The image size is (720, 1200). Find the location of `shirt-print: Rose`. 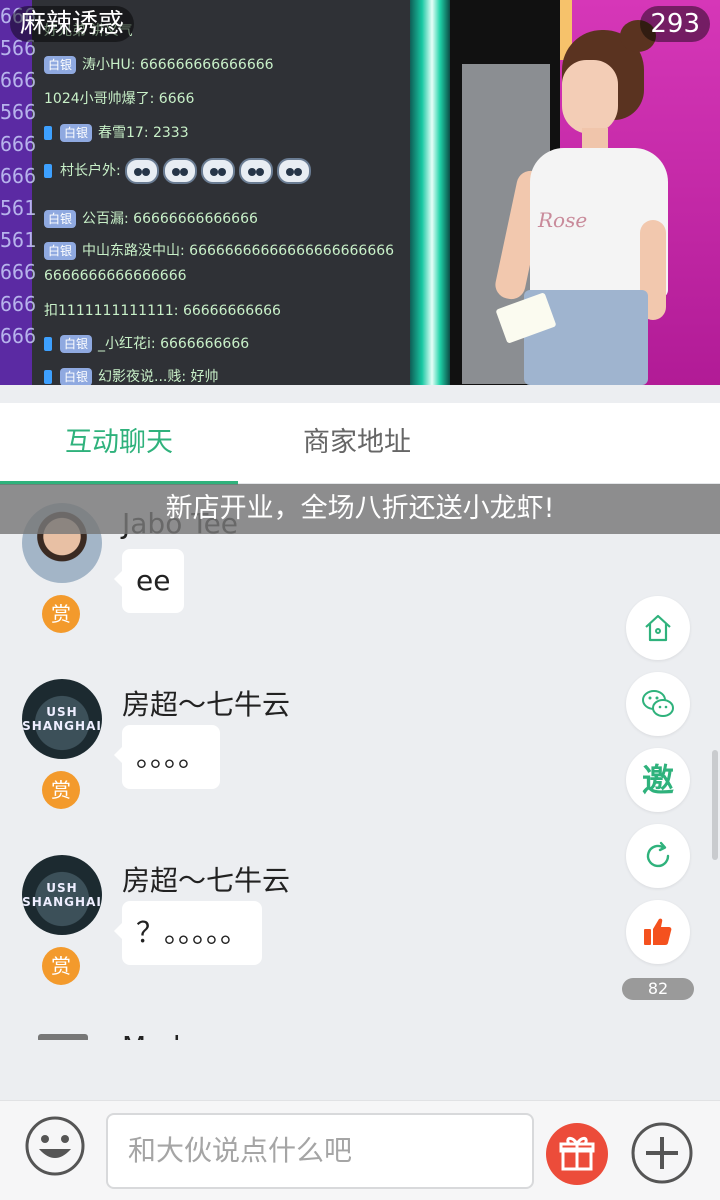

shirt-print: Rose is located at coordinates (563, 220).